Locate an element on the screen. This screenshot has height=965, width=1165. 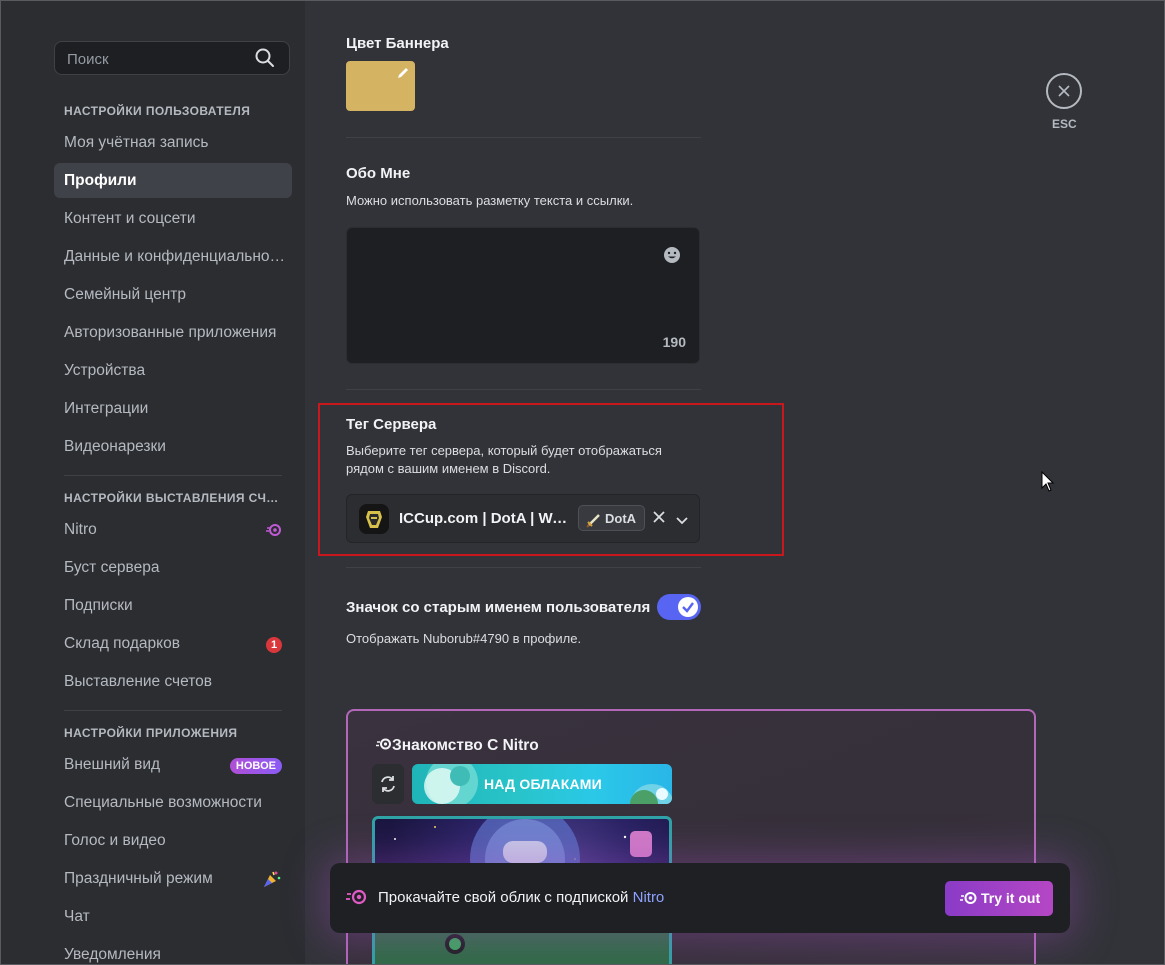
sidebar-item-content: Контент и соцсети is located at coordinates (173, 218).